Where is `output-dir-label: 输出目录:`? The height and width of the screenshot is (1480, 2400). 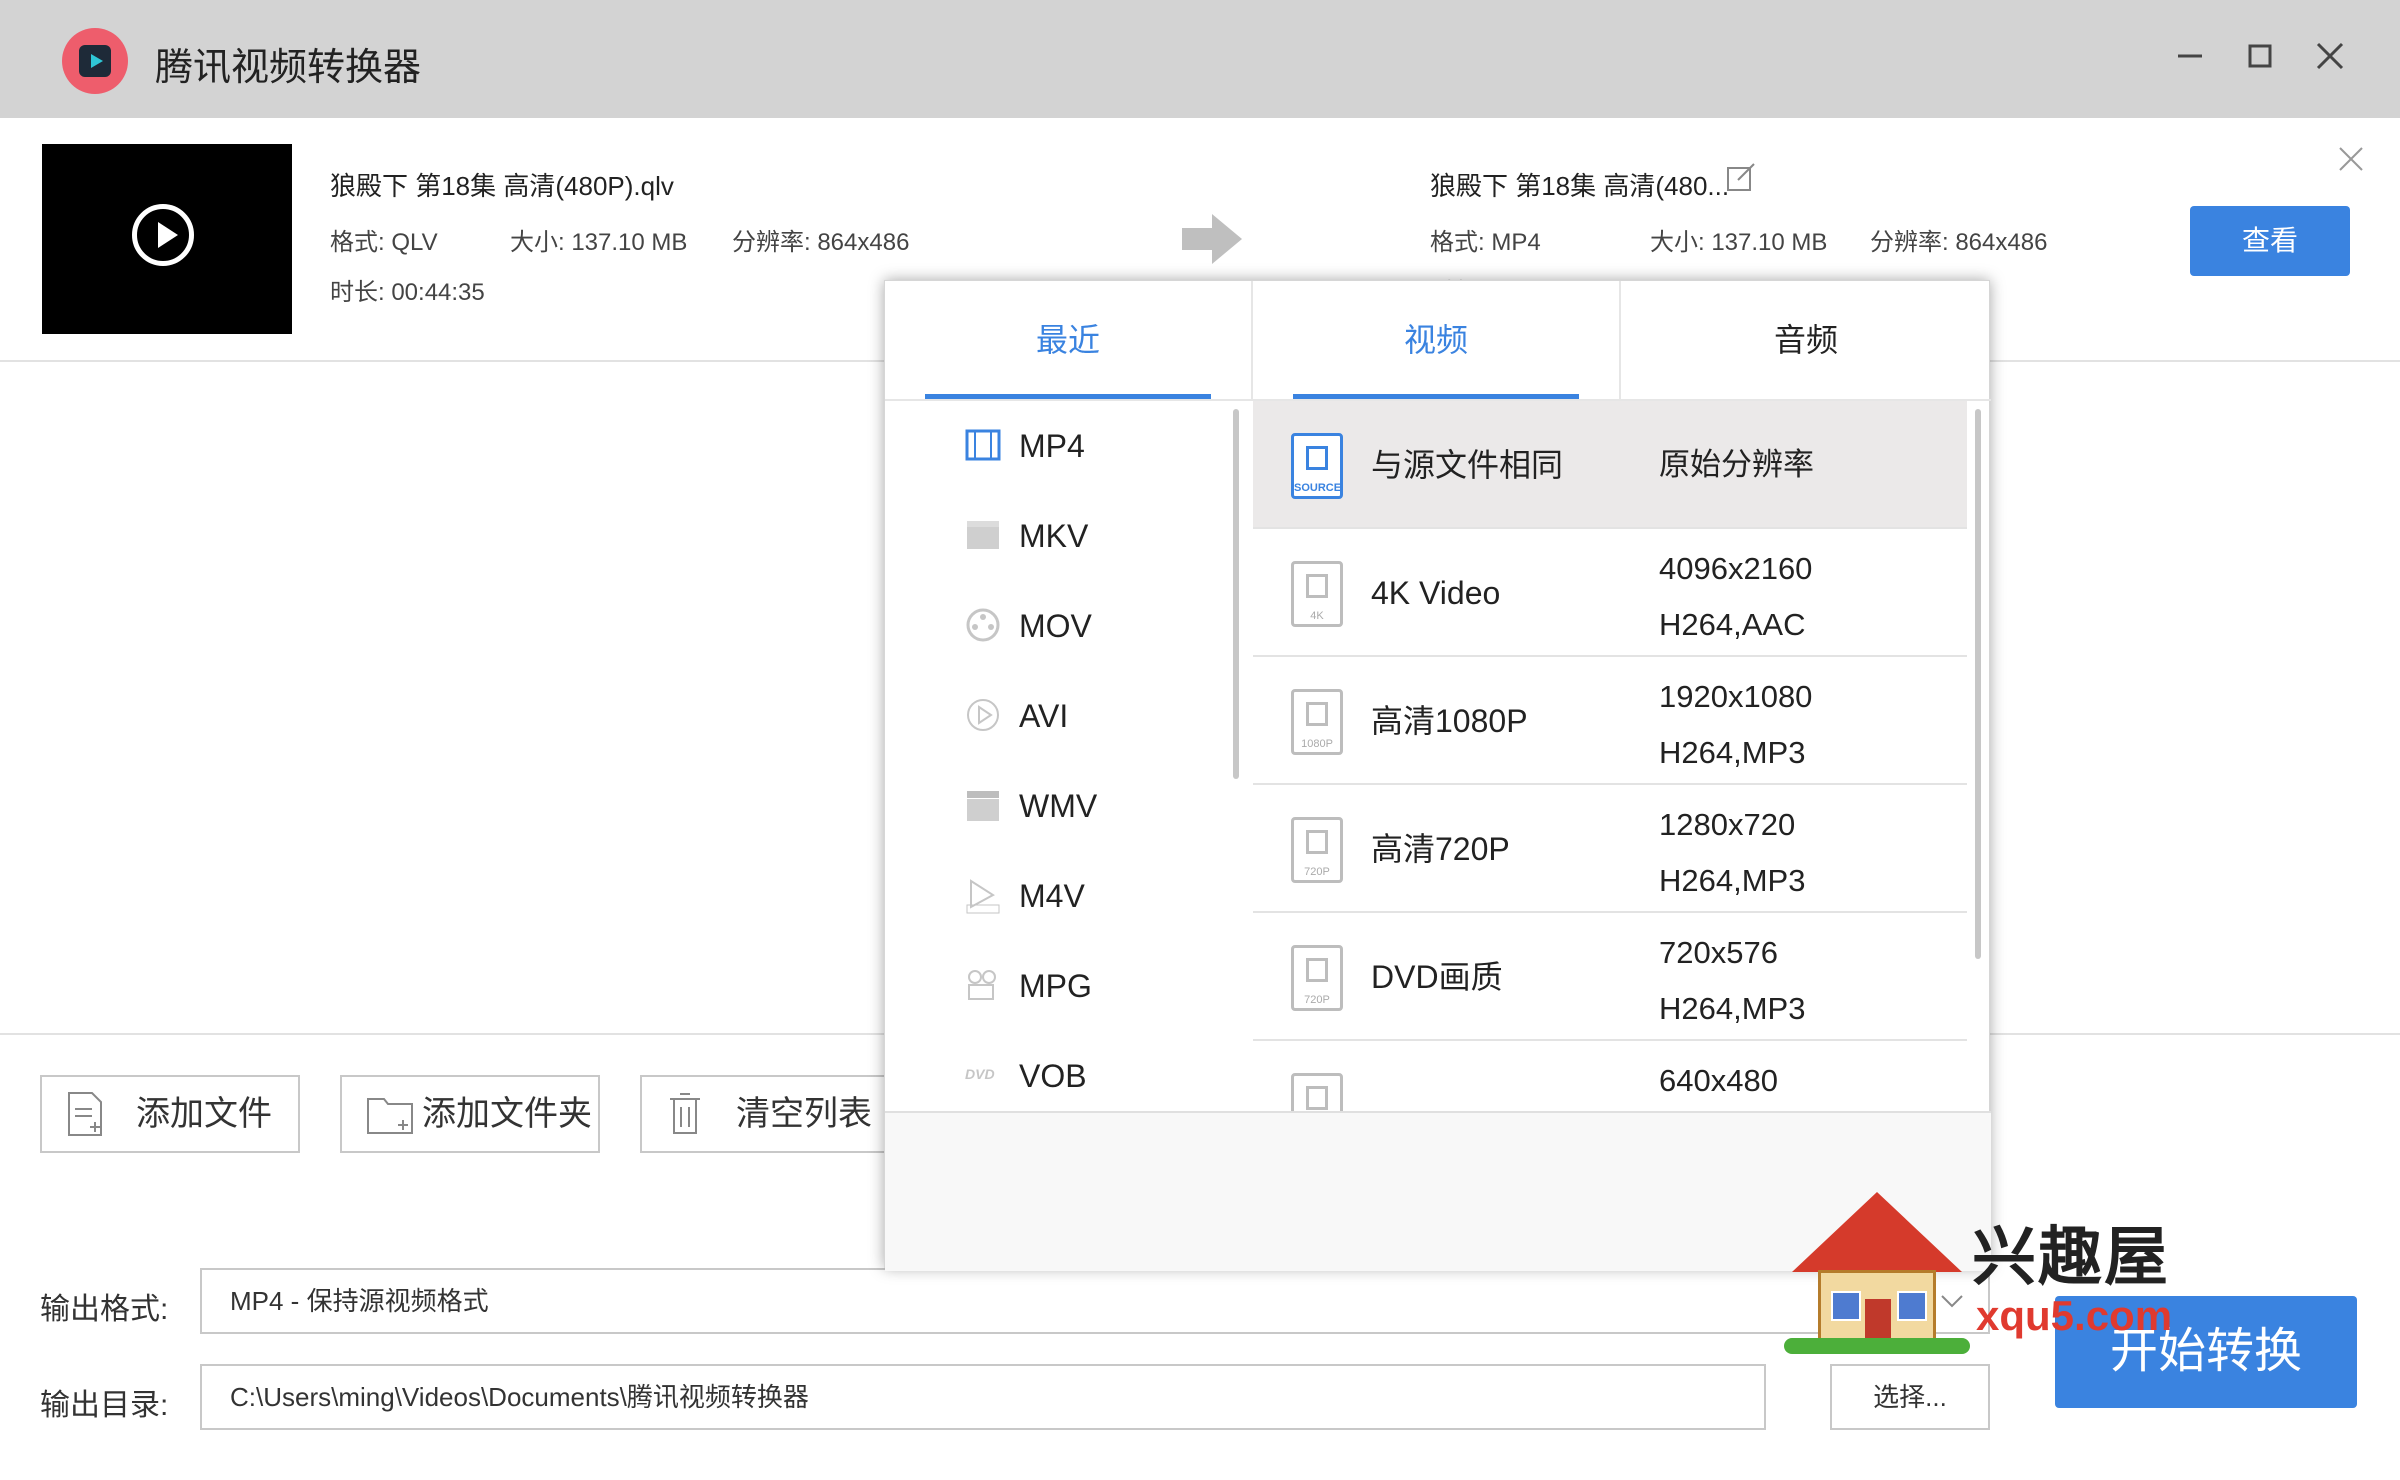 output-dir-label: 输出目录: is located at coordinates (104, 1405).